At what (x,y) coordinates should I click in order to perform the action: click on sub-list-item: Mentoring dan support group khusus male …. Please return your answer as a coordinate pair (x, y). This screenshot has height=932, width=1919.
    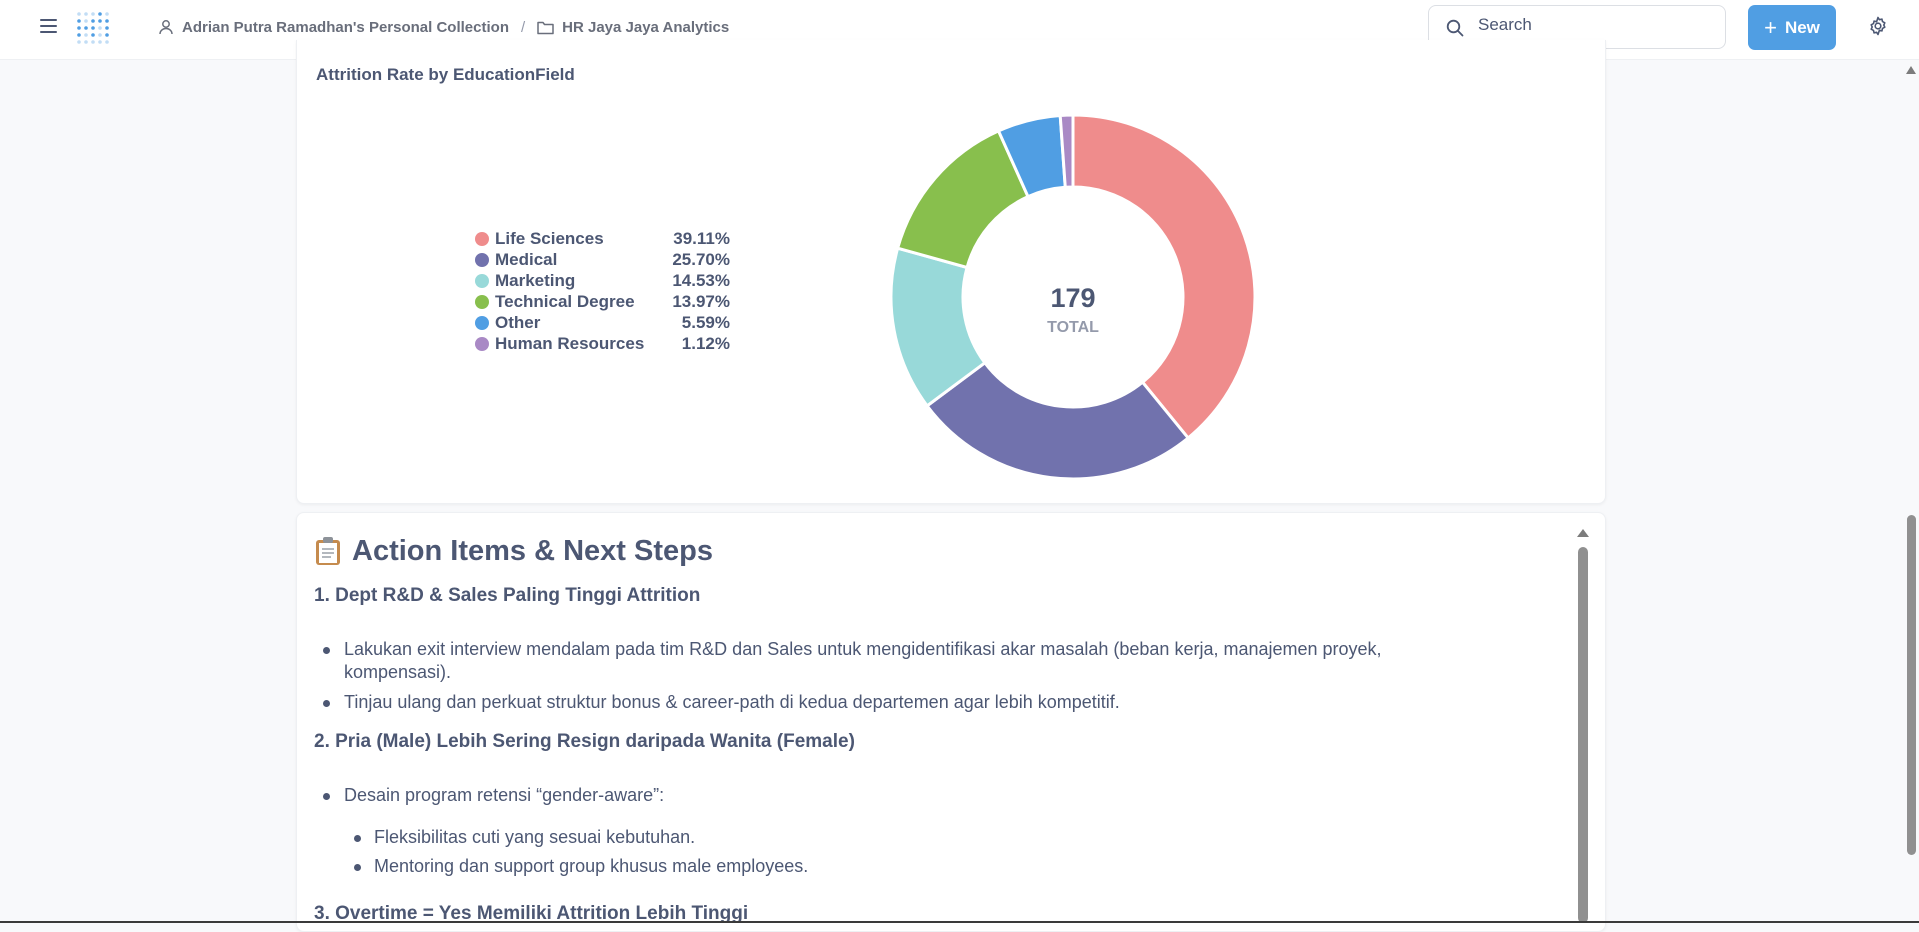
    Looking at the image, I should click on (581, 866).